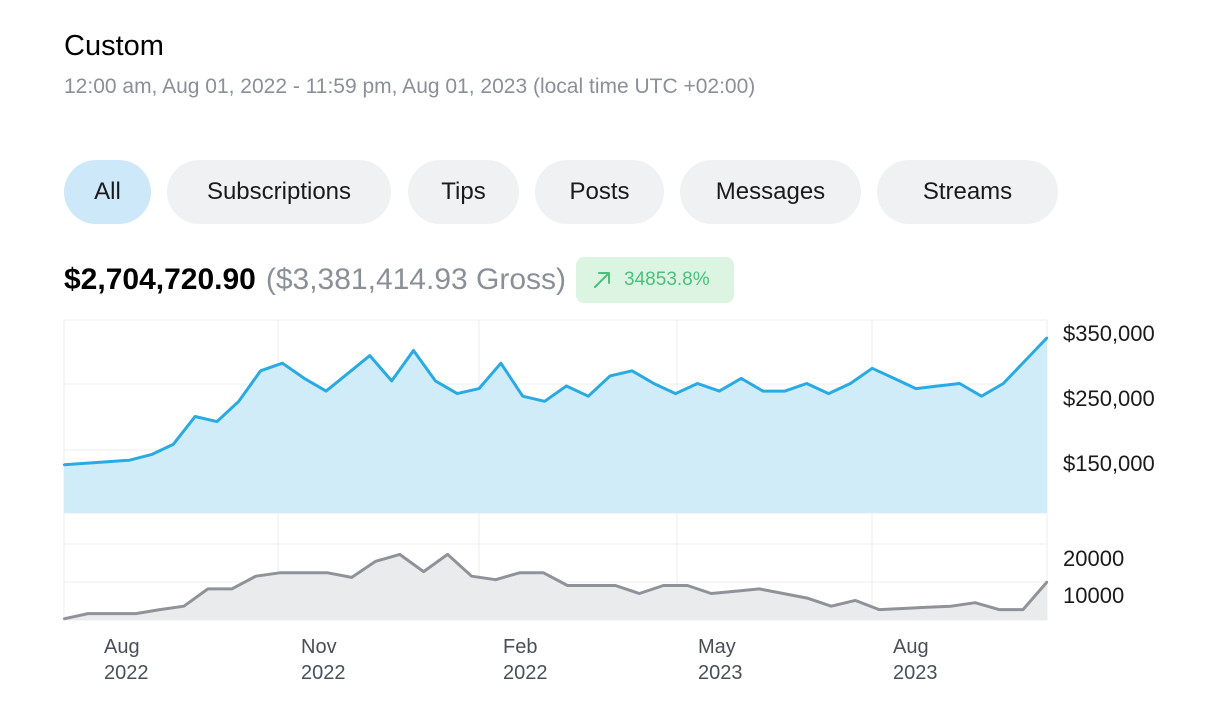  Describe the element at coordinates (717, 647) in the screenshot. I see `x-tick-month: May` at that location.